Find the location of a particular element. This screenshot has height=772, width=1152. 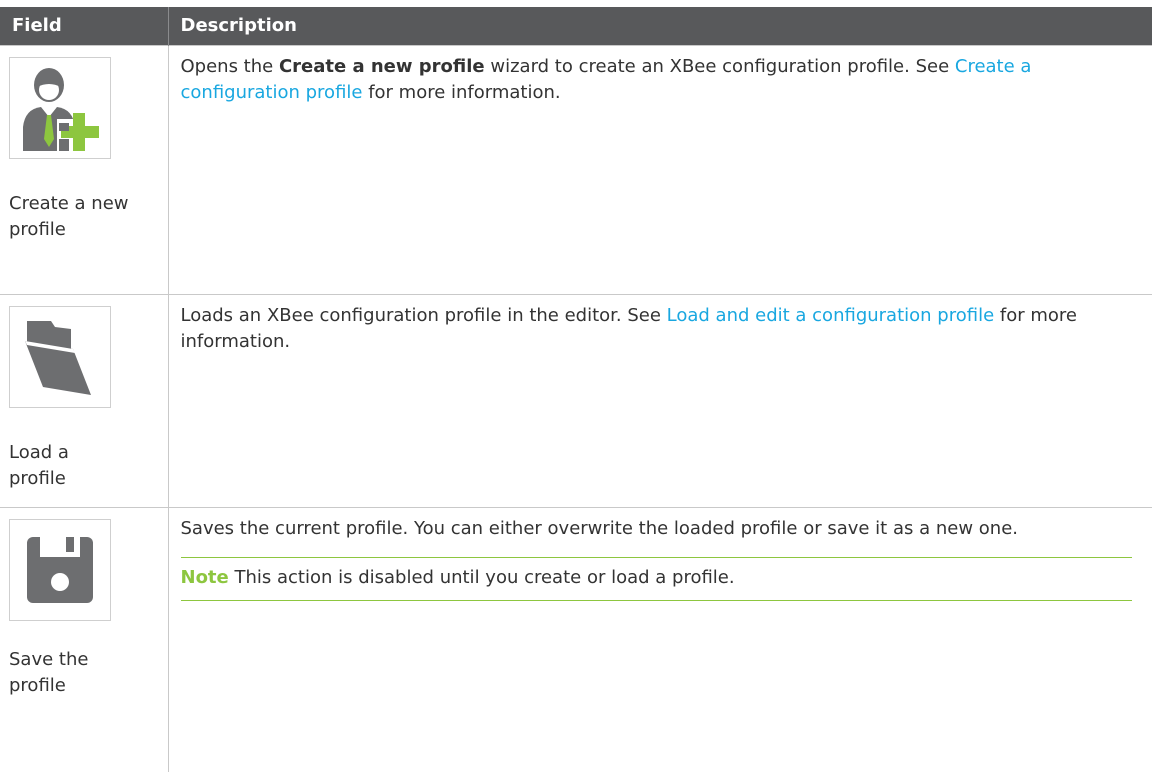

folder-icon is located at coordinates (58, 357).